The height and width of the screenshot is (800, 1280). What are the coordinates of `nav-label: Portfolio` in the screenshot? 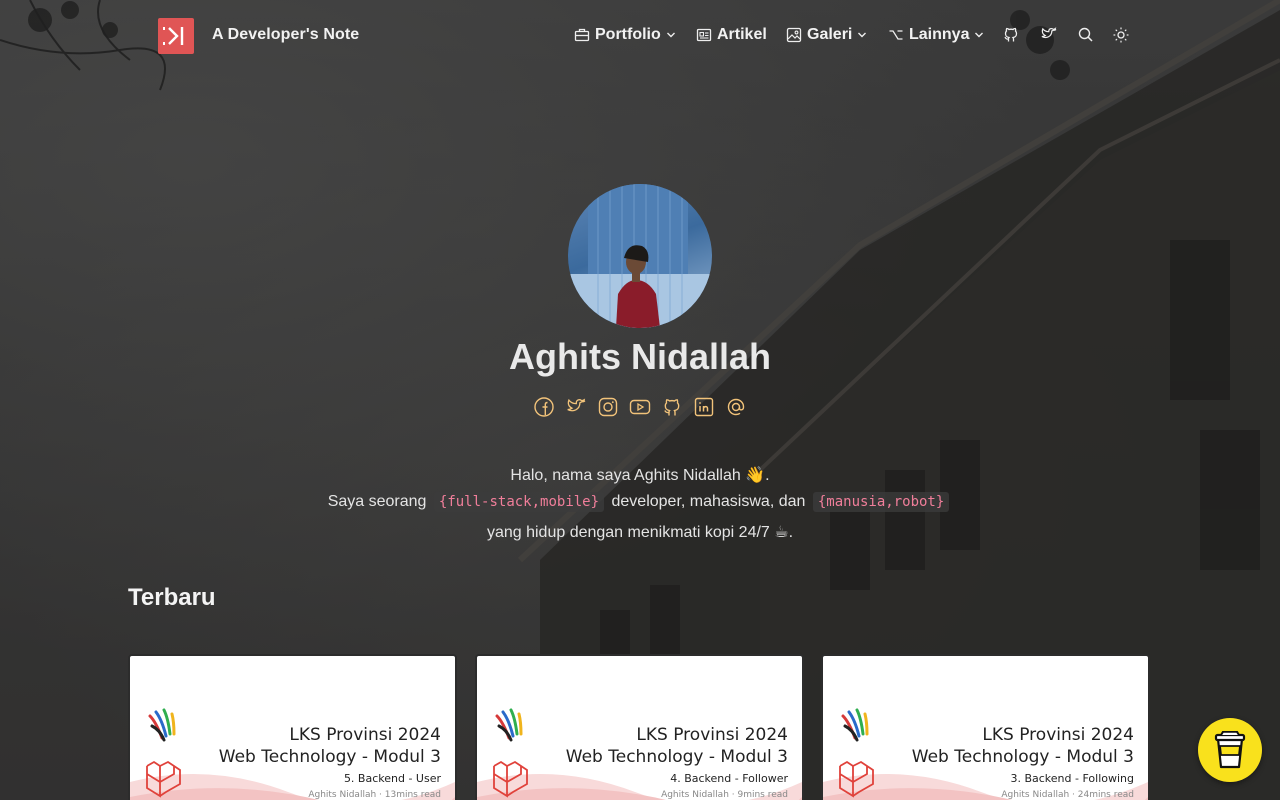 It's located at (628, 34).